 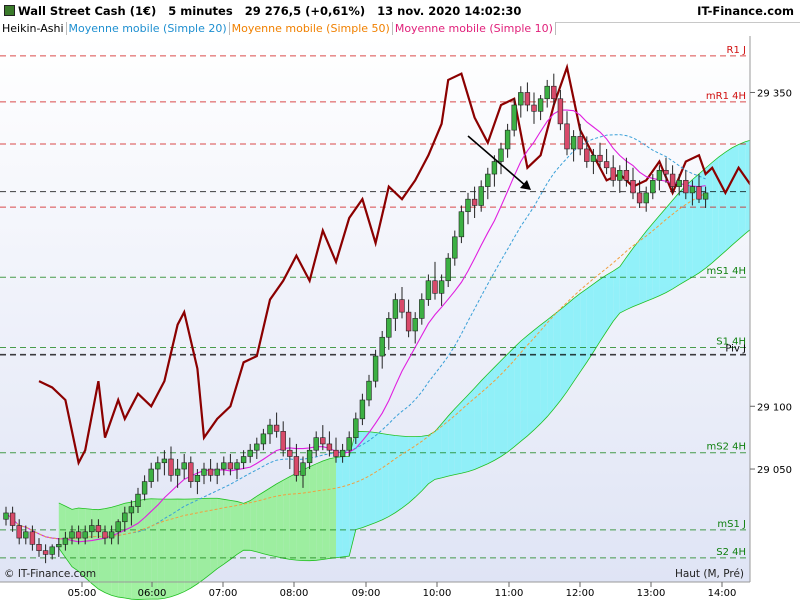 What do you see at coordinates (735, 349) in the screenshot?
I see `level-label: Piv J` at bounding box center [735, 349].